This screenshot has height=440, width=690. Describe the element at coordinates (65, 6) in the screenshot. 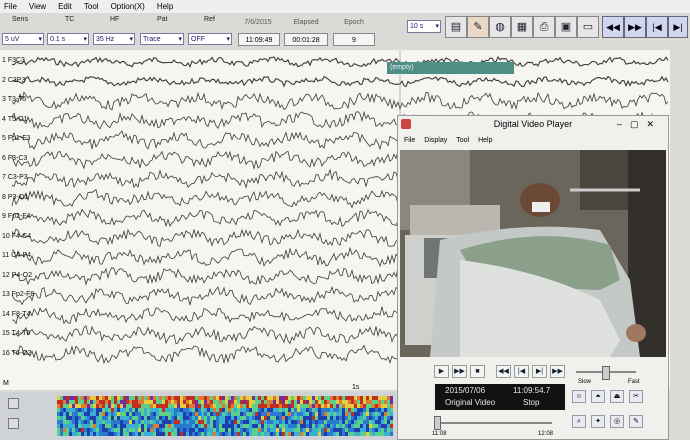

I see `menu-edit: Edit` at that location.